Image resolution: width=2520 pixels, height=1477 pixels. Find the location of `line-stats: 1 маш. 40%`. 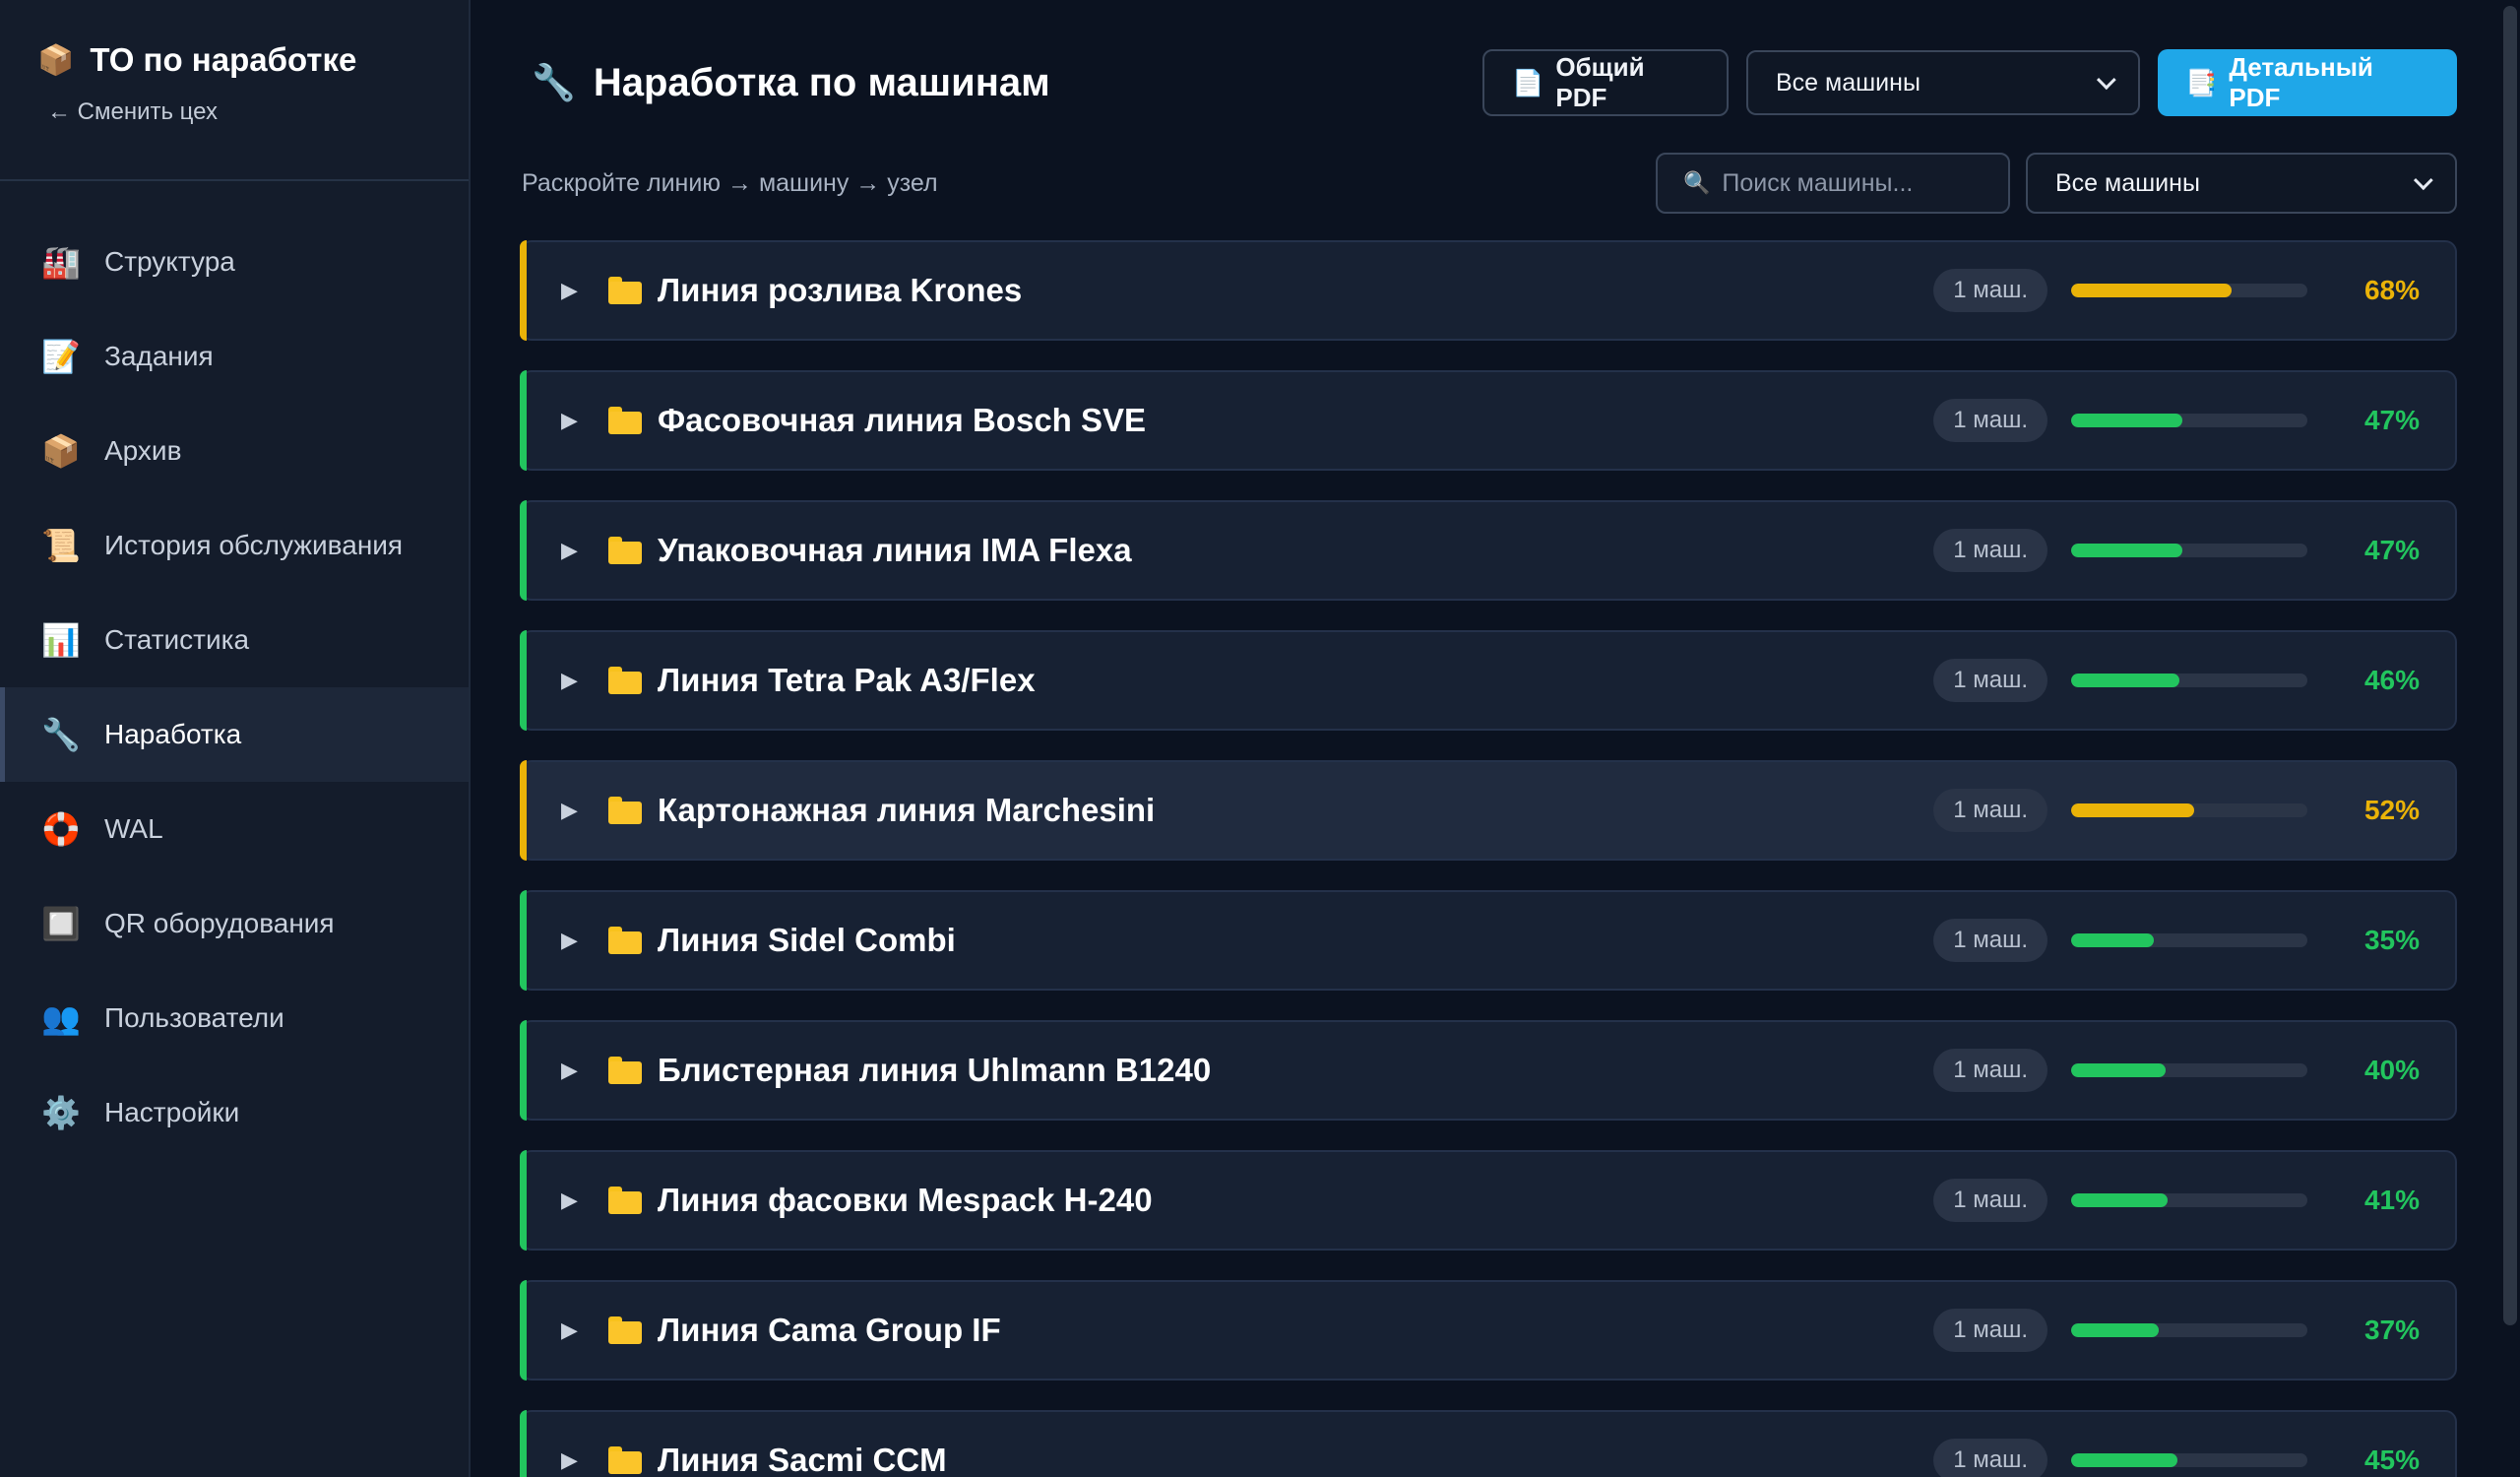

line-stats: 1 маш. 40% is located at coordinates (2194, 1071).